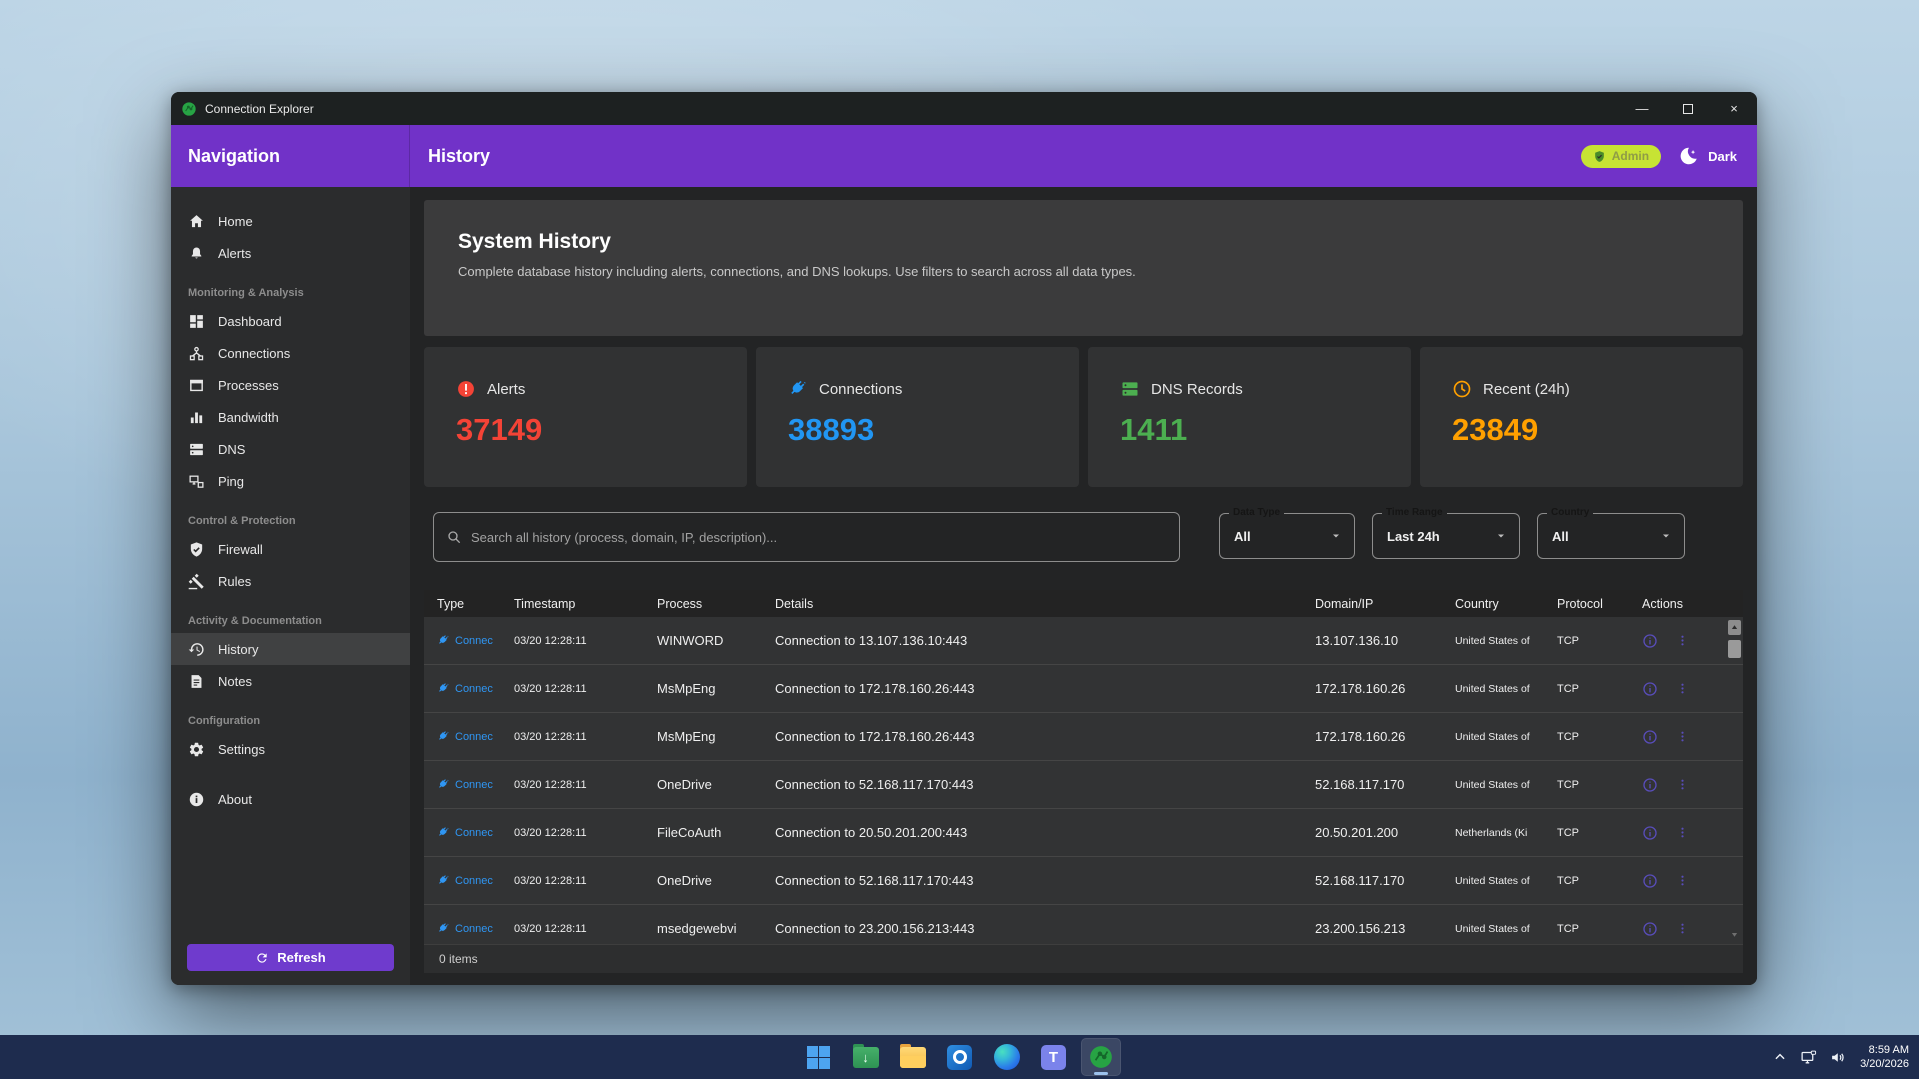 Image resolution: width=1919 pixels, height=1079 pixels. What do you see at coordinates (290, 749) in the screenshot?
I see `sidebar-item-settings: Settings` at bounding box center [290, 749].